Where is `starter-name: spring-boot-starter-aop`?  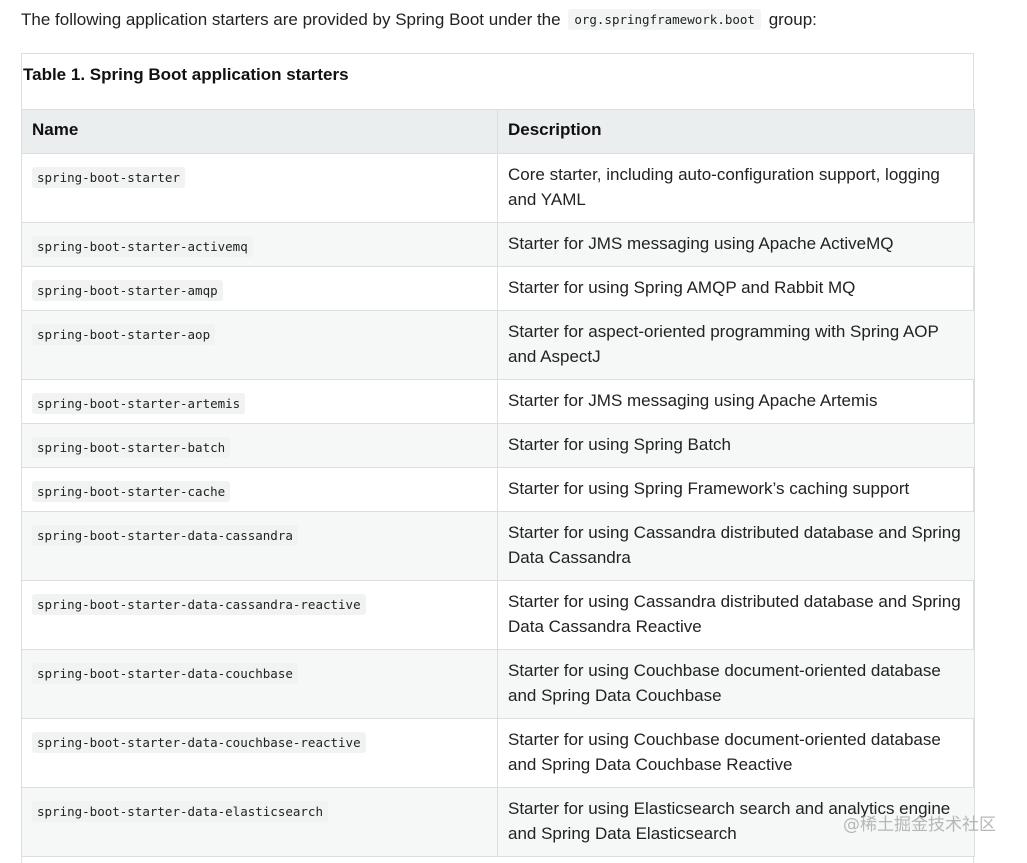 starter-name: spring-boot-starter-aop is located at coordinates (124, 334).